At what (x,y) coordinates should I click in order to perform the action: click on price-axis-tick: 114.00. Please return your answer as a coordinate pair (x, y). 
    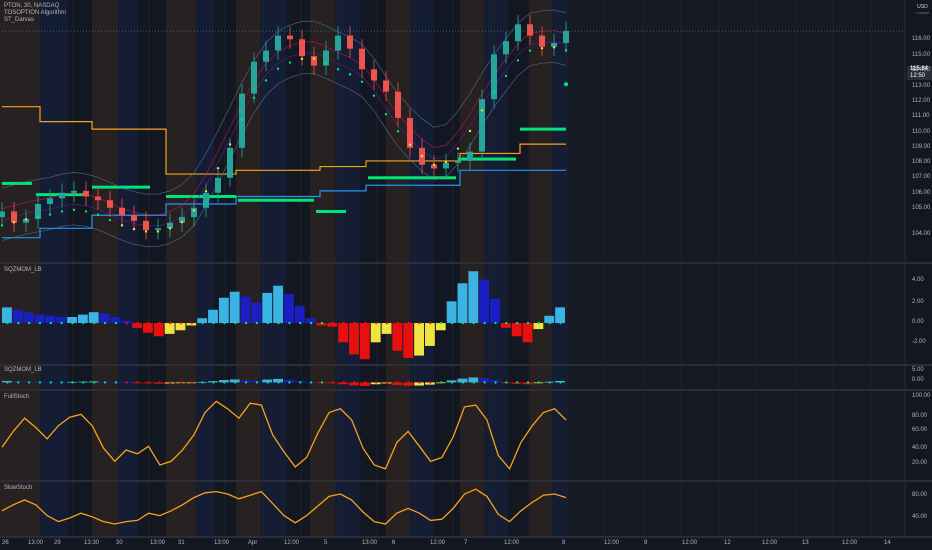
    Looking at the image, I should click on (921, 70).